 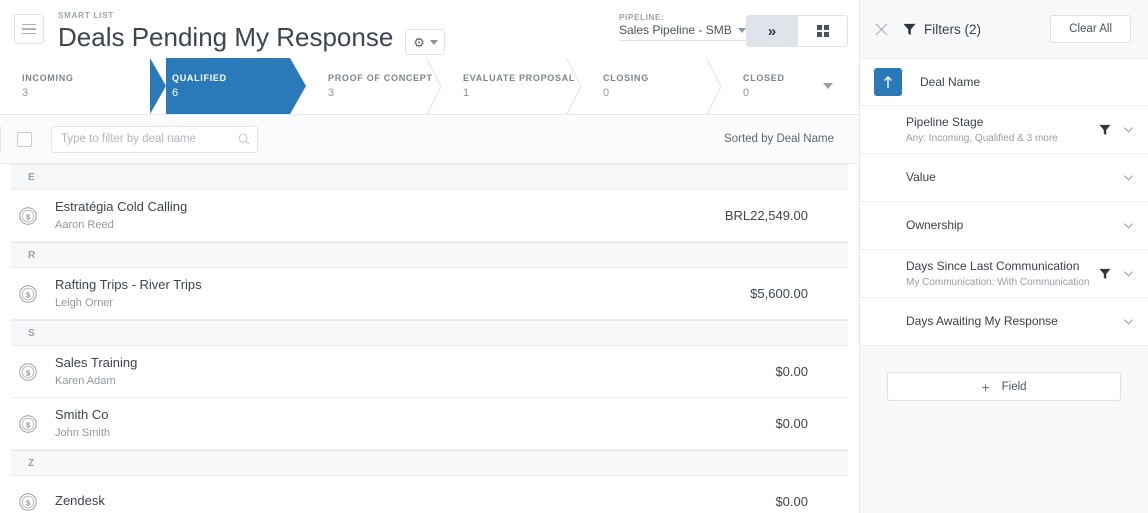 I want to click on stage-label: EVALUATE PROPOSAL, so click(x=519, y=77).